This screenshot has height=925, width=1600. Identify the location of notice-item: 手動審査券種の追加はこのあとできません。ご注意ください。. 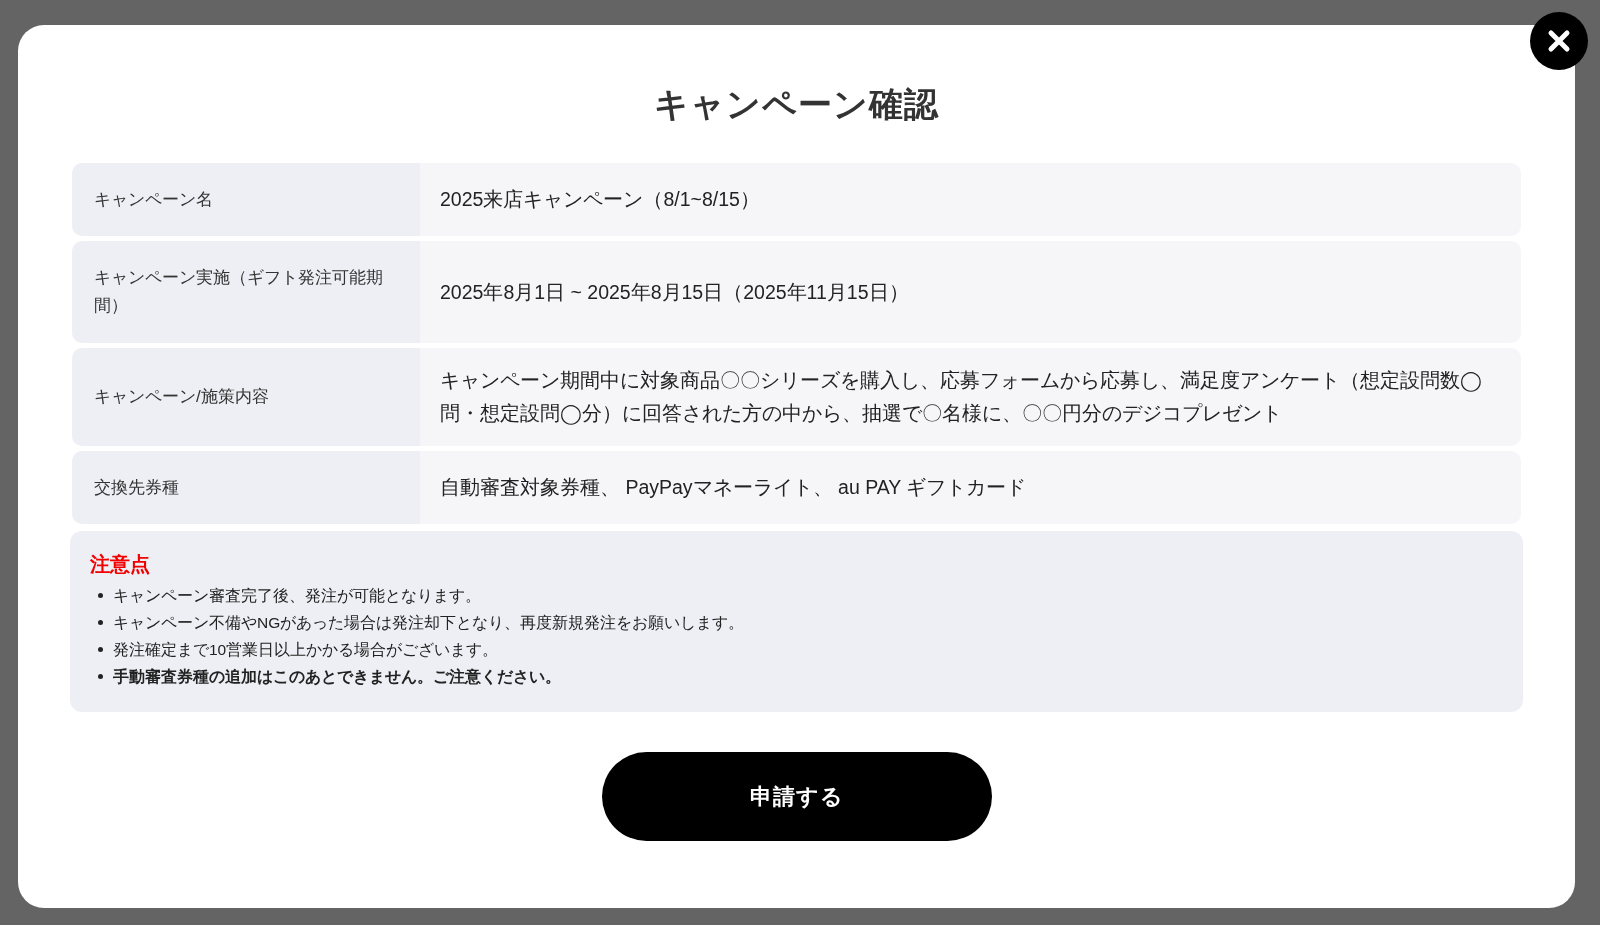
(337, 676).